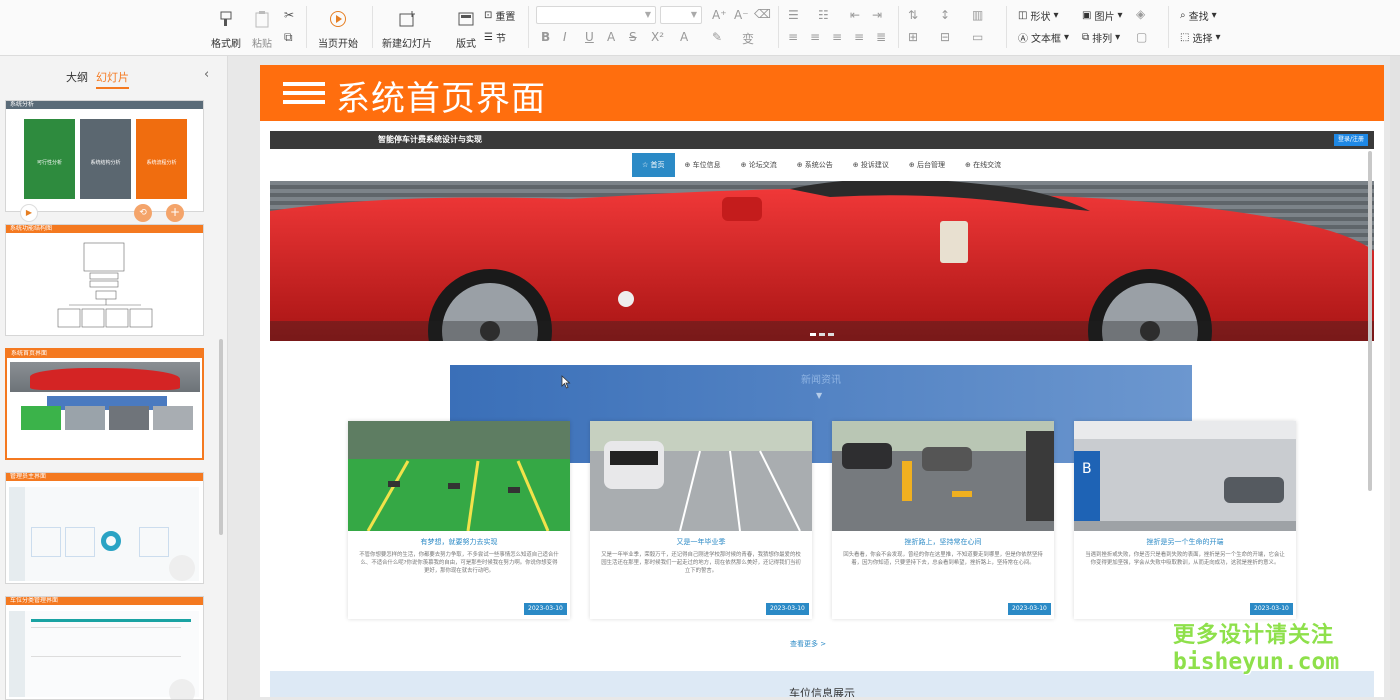 Image resolution: width=1400 pixels, height=700 pixels. I want to click on structure-diagram-thumb, so click(105, 285).